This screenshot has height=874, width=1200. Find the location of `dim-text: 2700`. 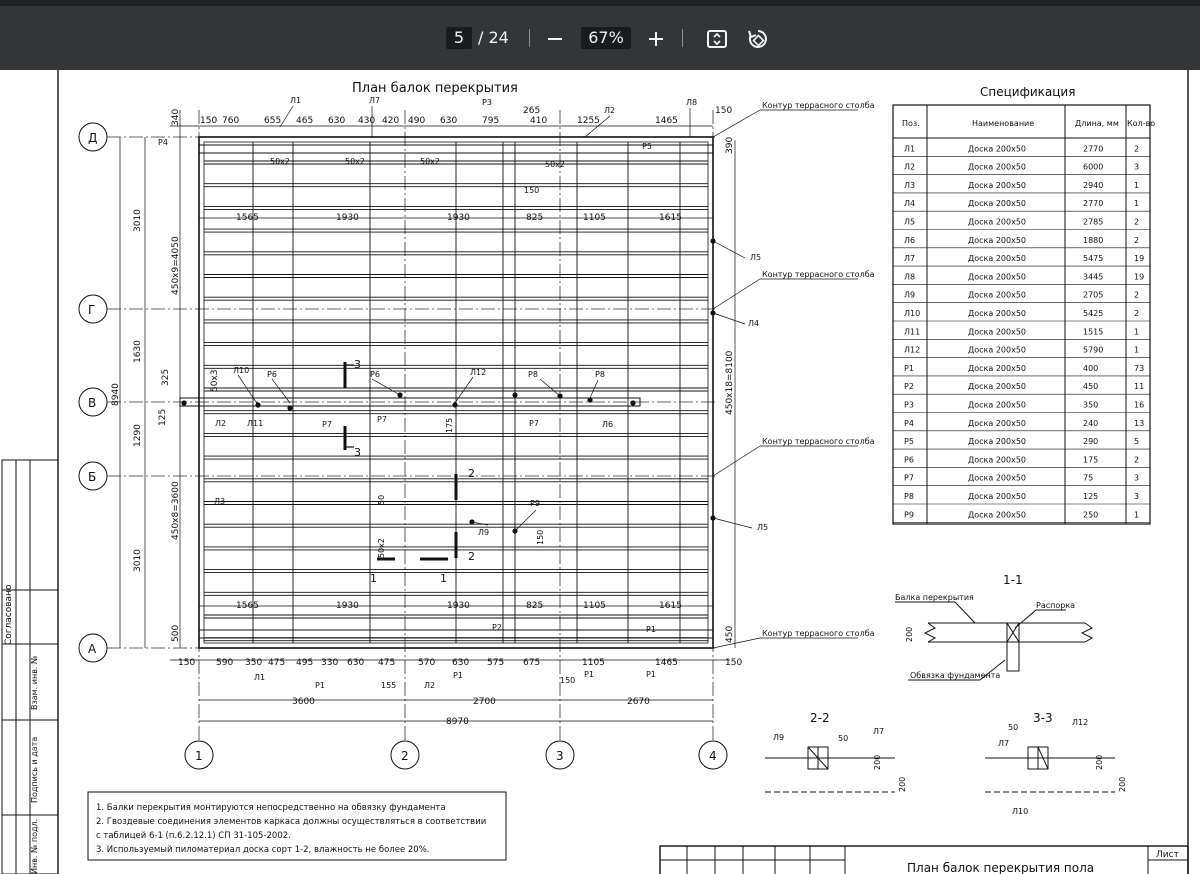

dim-text: 2700 is located at coordinates (484, 702).